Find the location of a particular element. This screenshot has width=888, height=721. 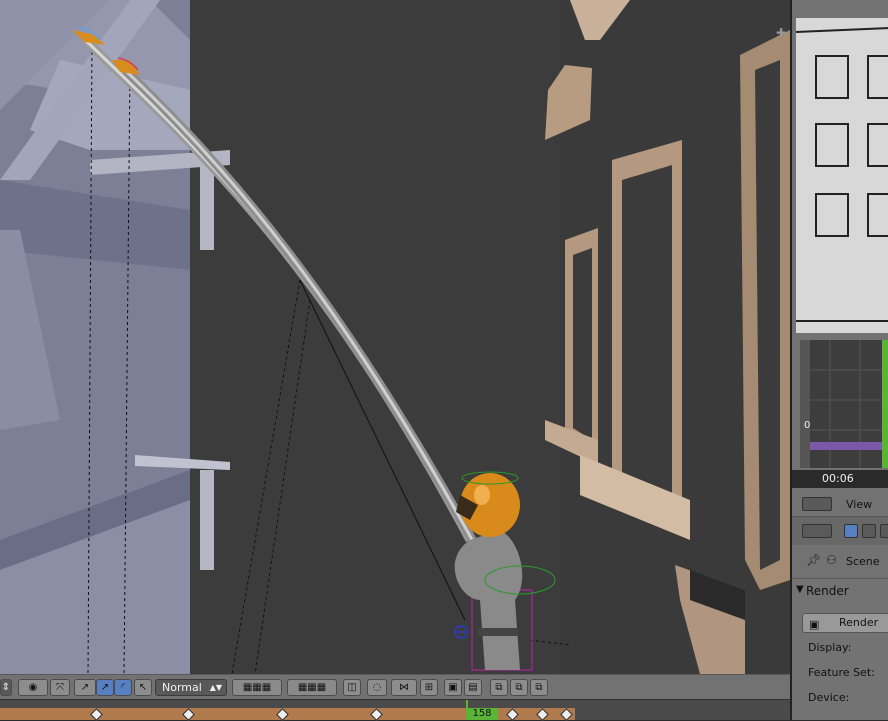

layers-grid-icon: ▦▦▦ is located at coordinates (312, 687).